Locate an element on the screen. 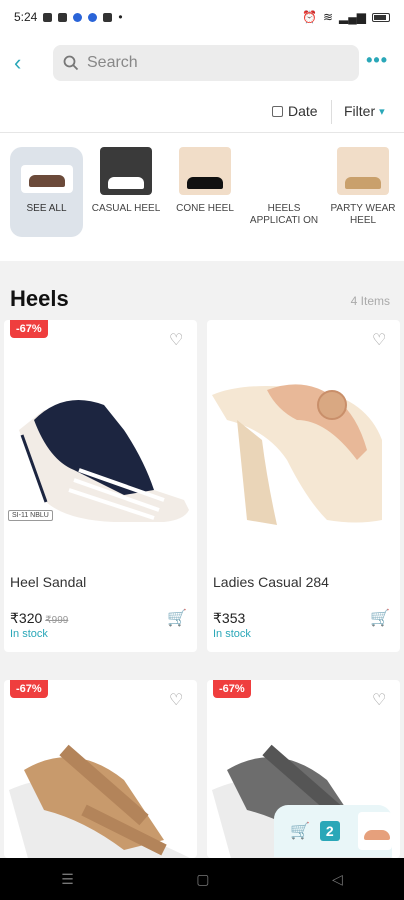  category-see-all: SEE ALL is located at coordinates (46, 192).